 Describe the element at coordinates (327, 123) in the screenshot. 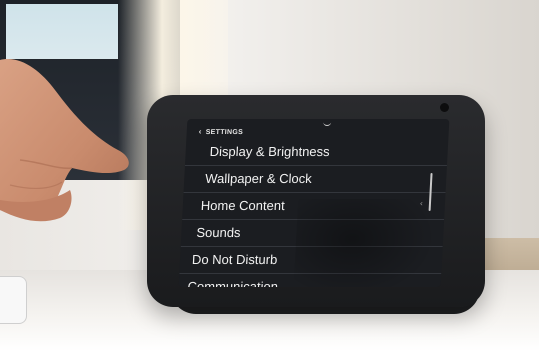

I see `chevron-down-icon` at that location.